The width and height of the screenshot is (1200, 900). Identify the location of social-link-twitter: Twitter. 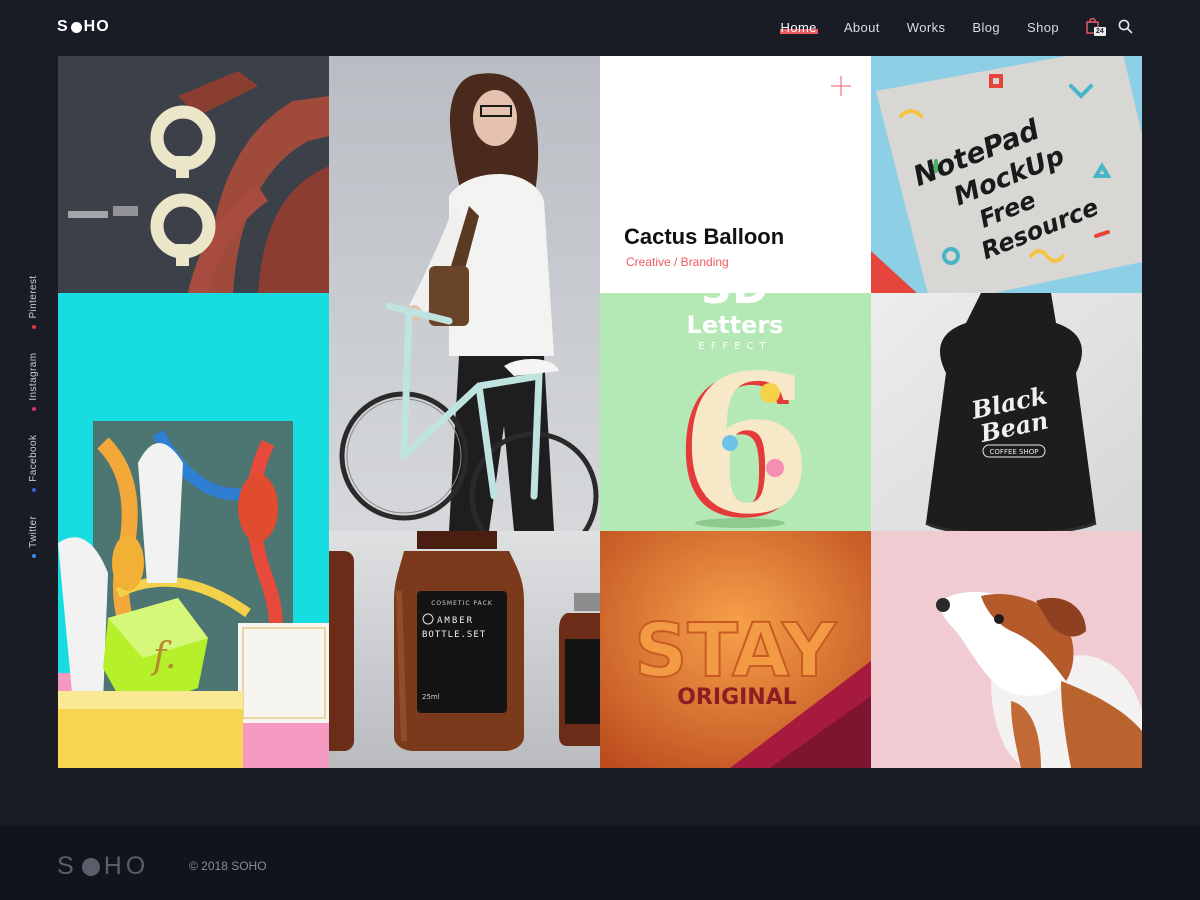
(33, 537).